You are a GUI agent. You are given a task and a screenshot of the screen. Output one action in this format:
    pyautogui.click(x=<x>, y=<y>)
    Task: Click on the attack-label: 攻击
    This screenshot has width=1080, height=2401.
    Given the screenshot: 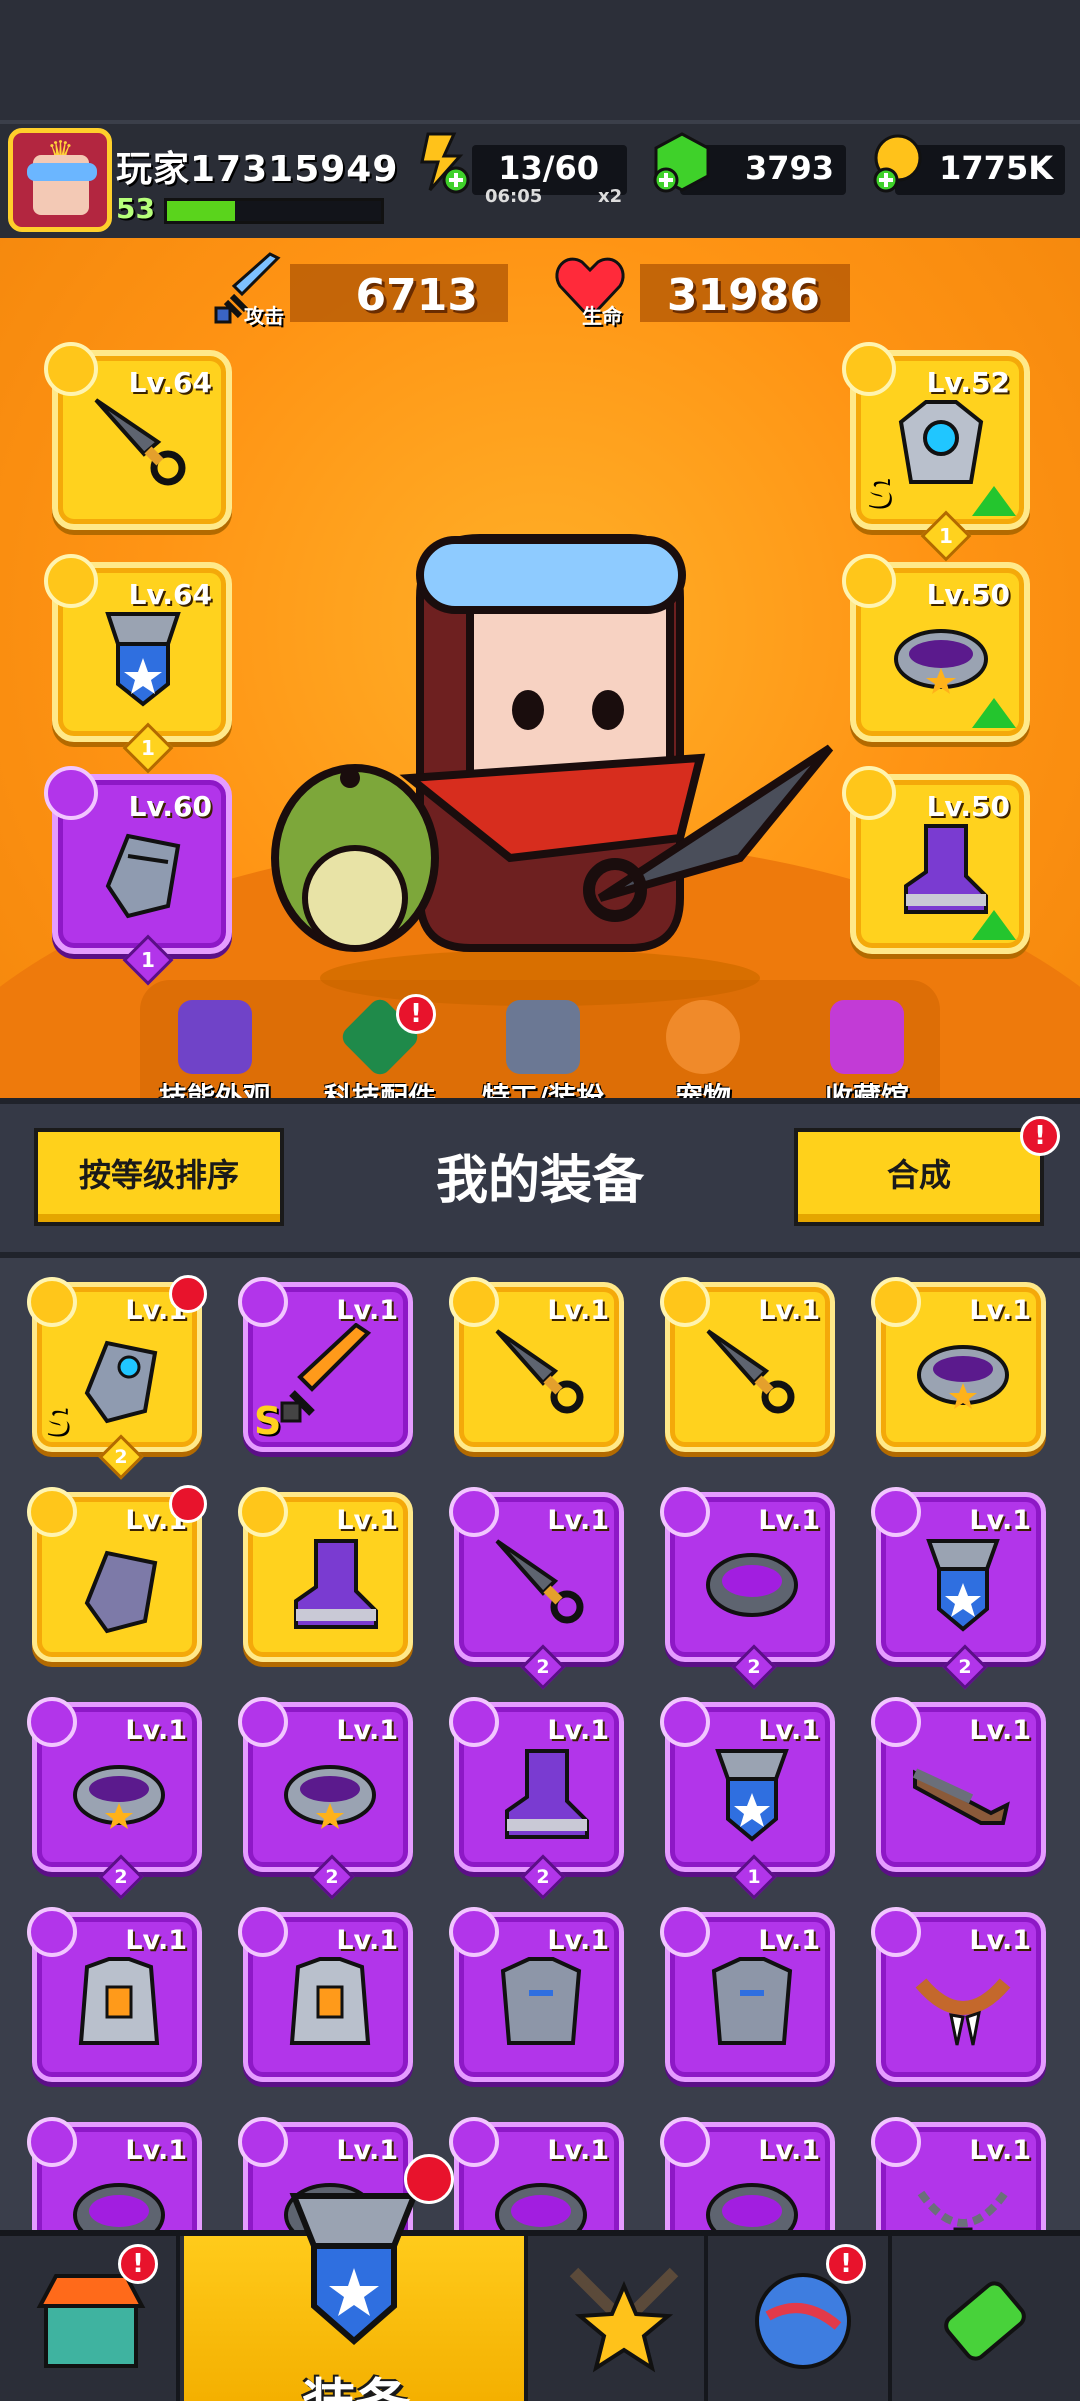 What is the action you would take?
    pyautogui.click(x=264, y=316)
    